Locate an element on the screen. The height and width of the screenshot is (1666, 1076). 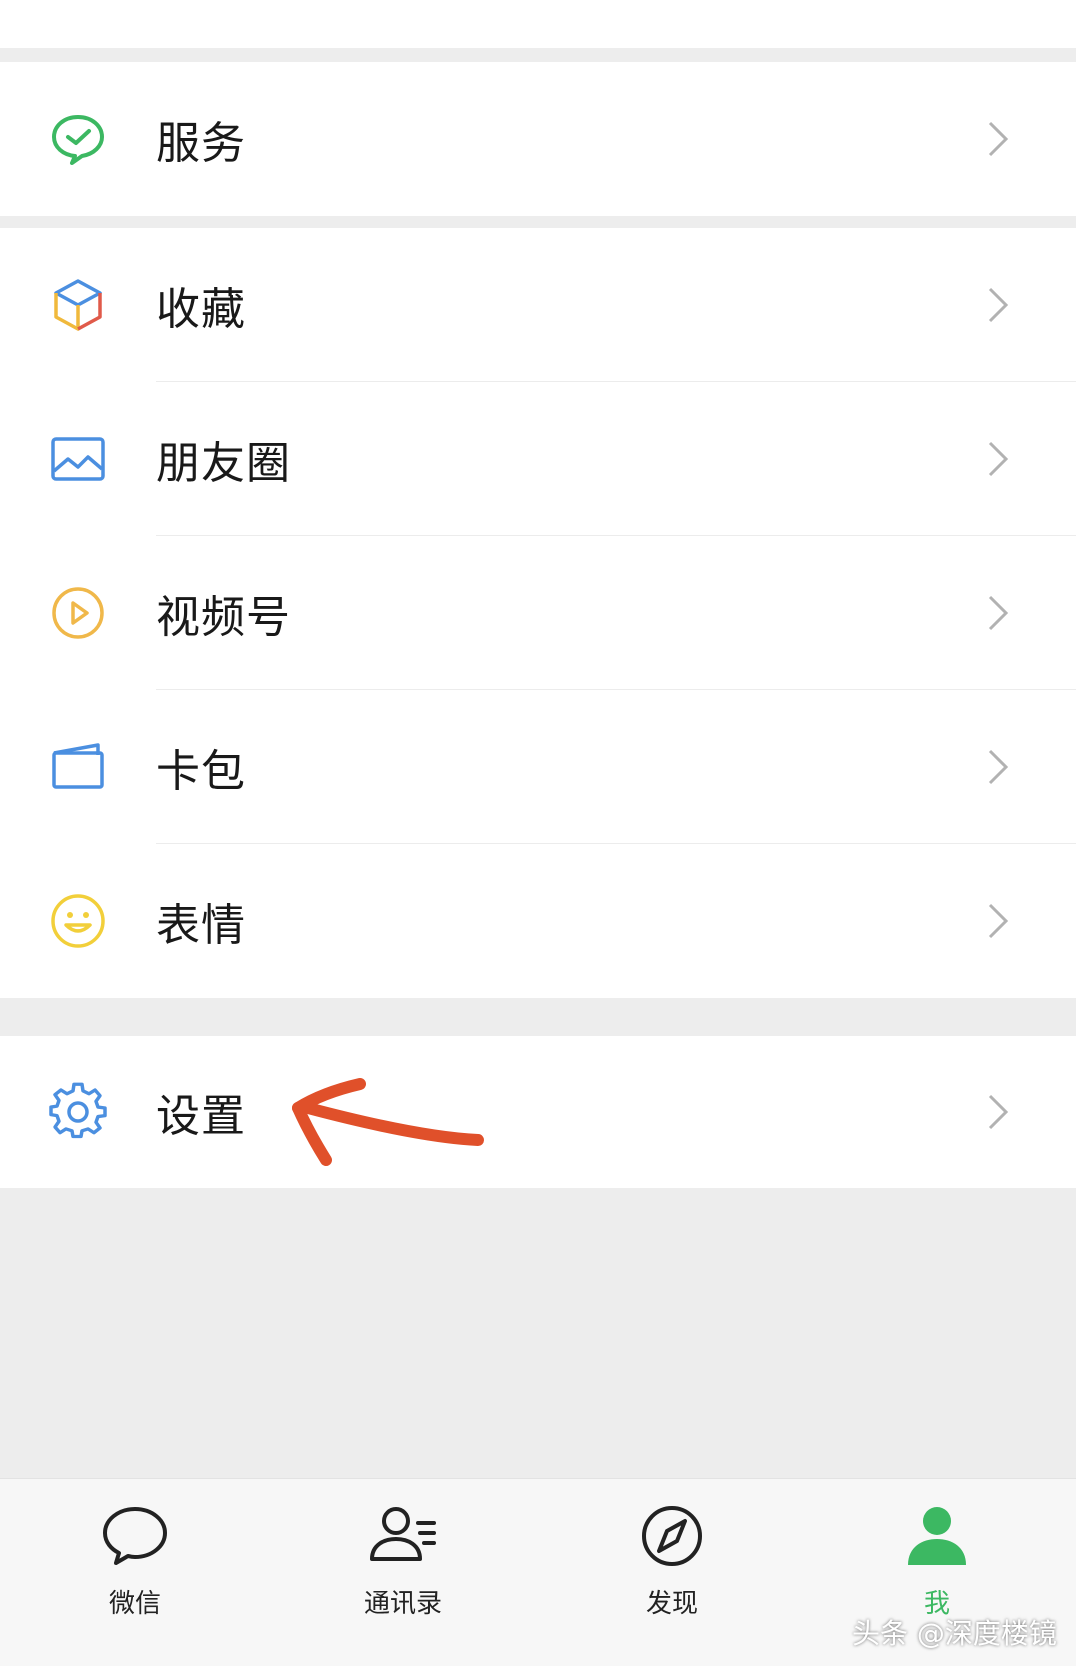
menu-item-label: 服务 is located at coordinates (201, 143).